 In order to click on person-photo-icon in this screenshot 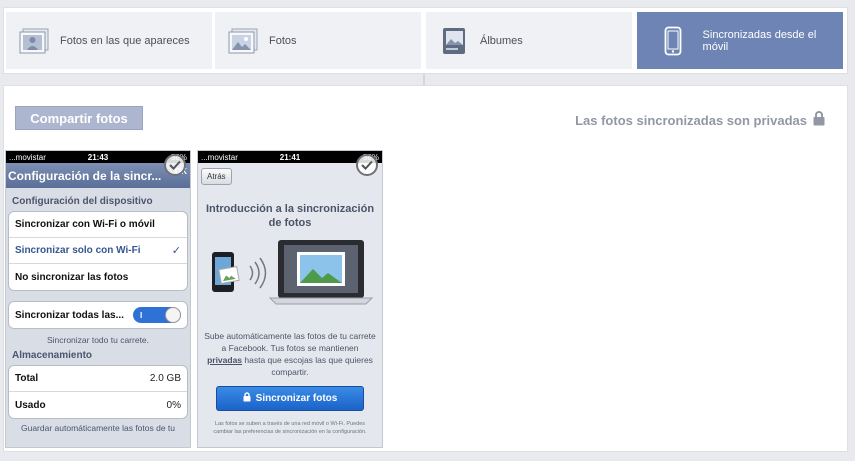, I will do `click(34, 41)`.